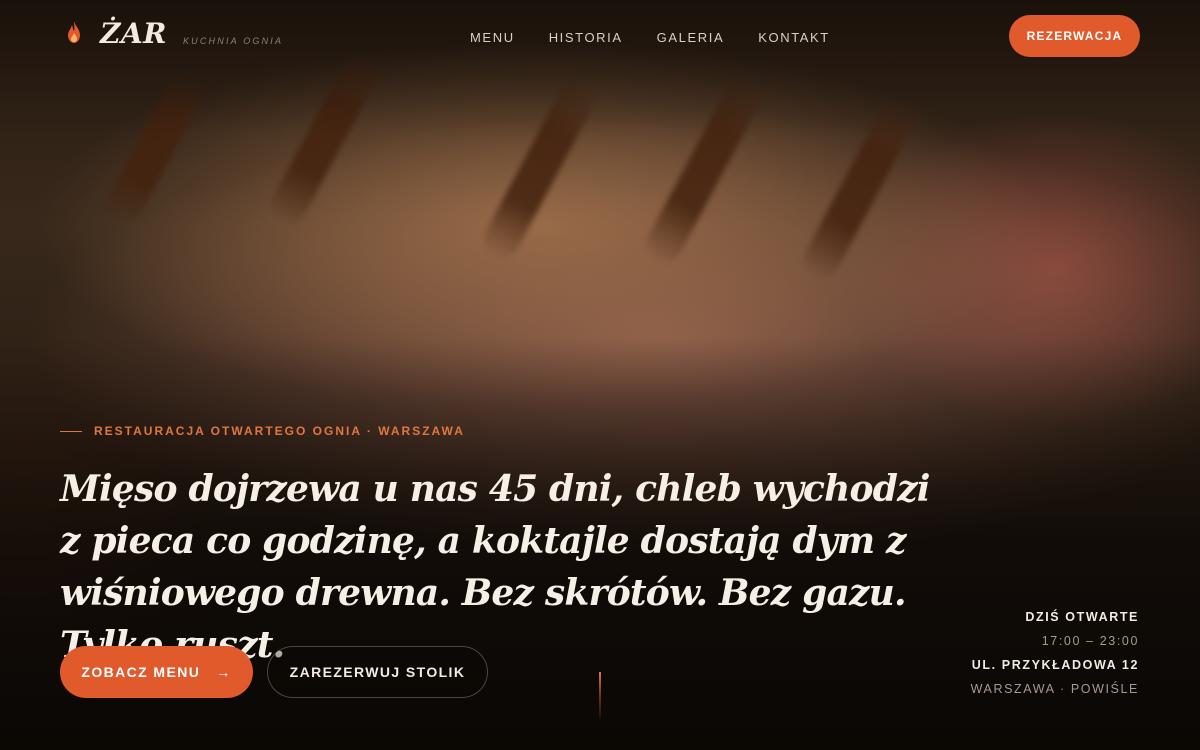 The width and height of the screenshot is (1200, 750). I want to click on opening-hours: 17:00 – 23:00, so click(1090, 641).